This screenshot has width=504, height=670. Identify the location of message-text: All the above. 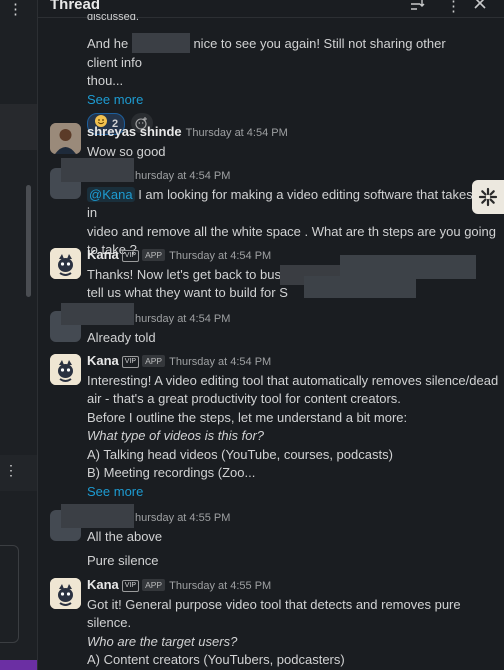
(125, 536).